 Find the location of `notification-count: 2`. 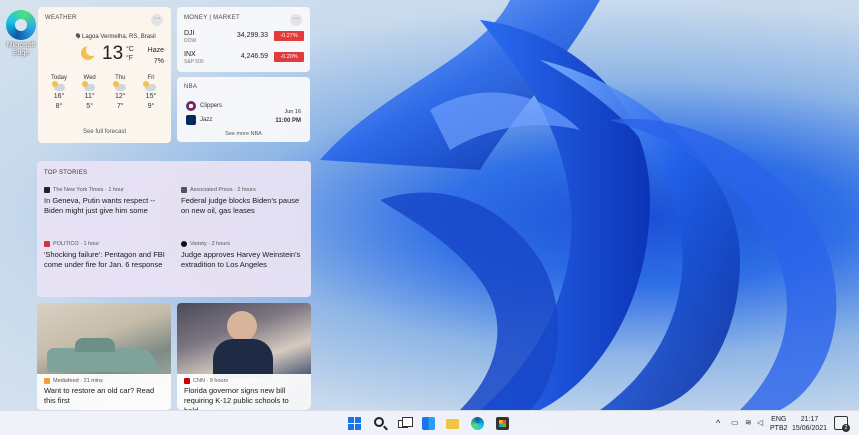

notification-count: 2 is located at coordinates (846, 428).